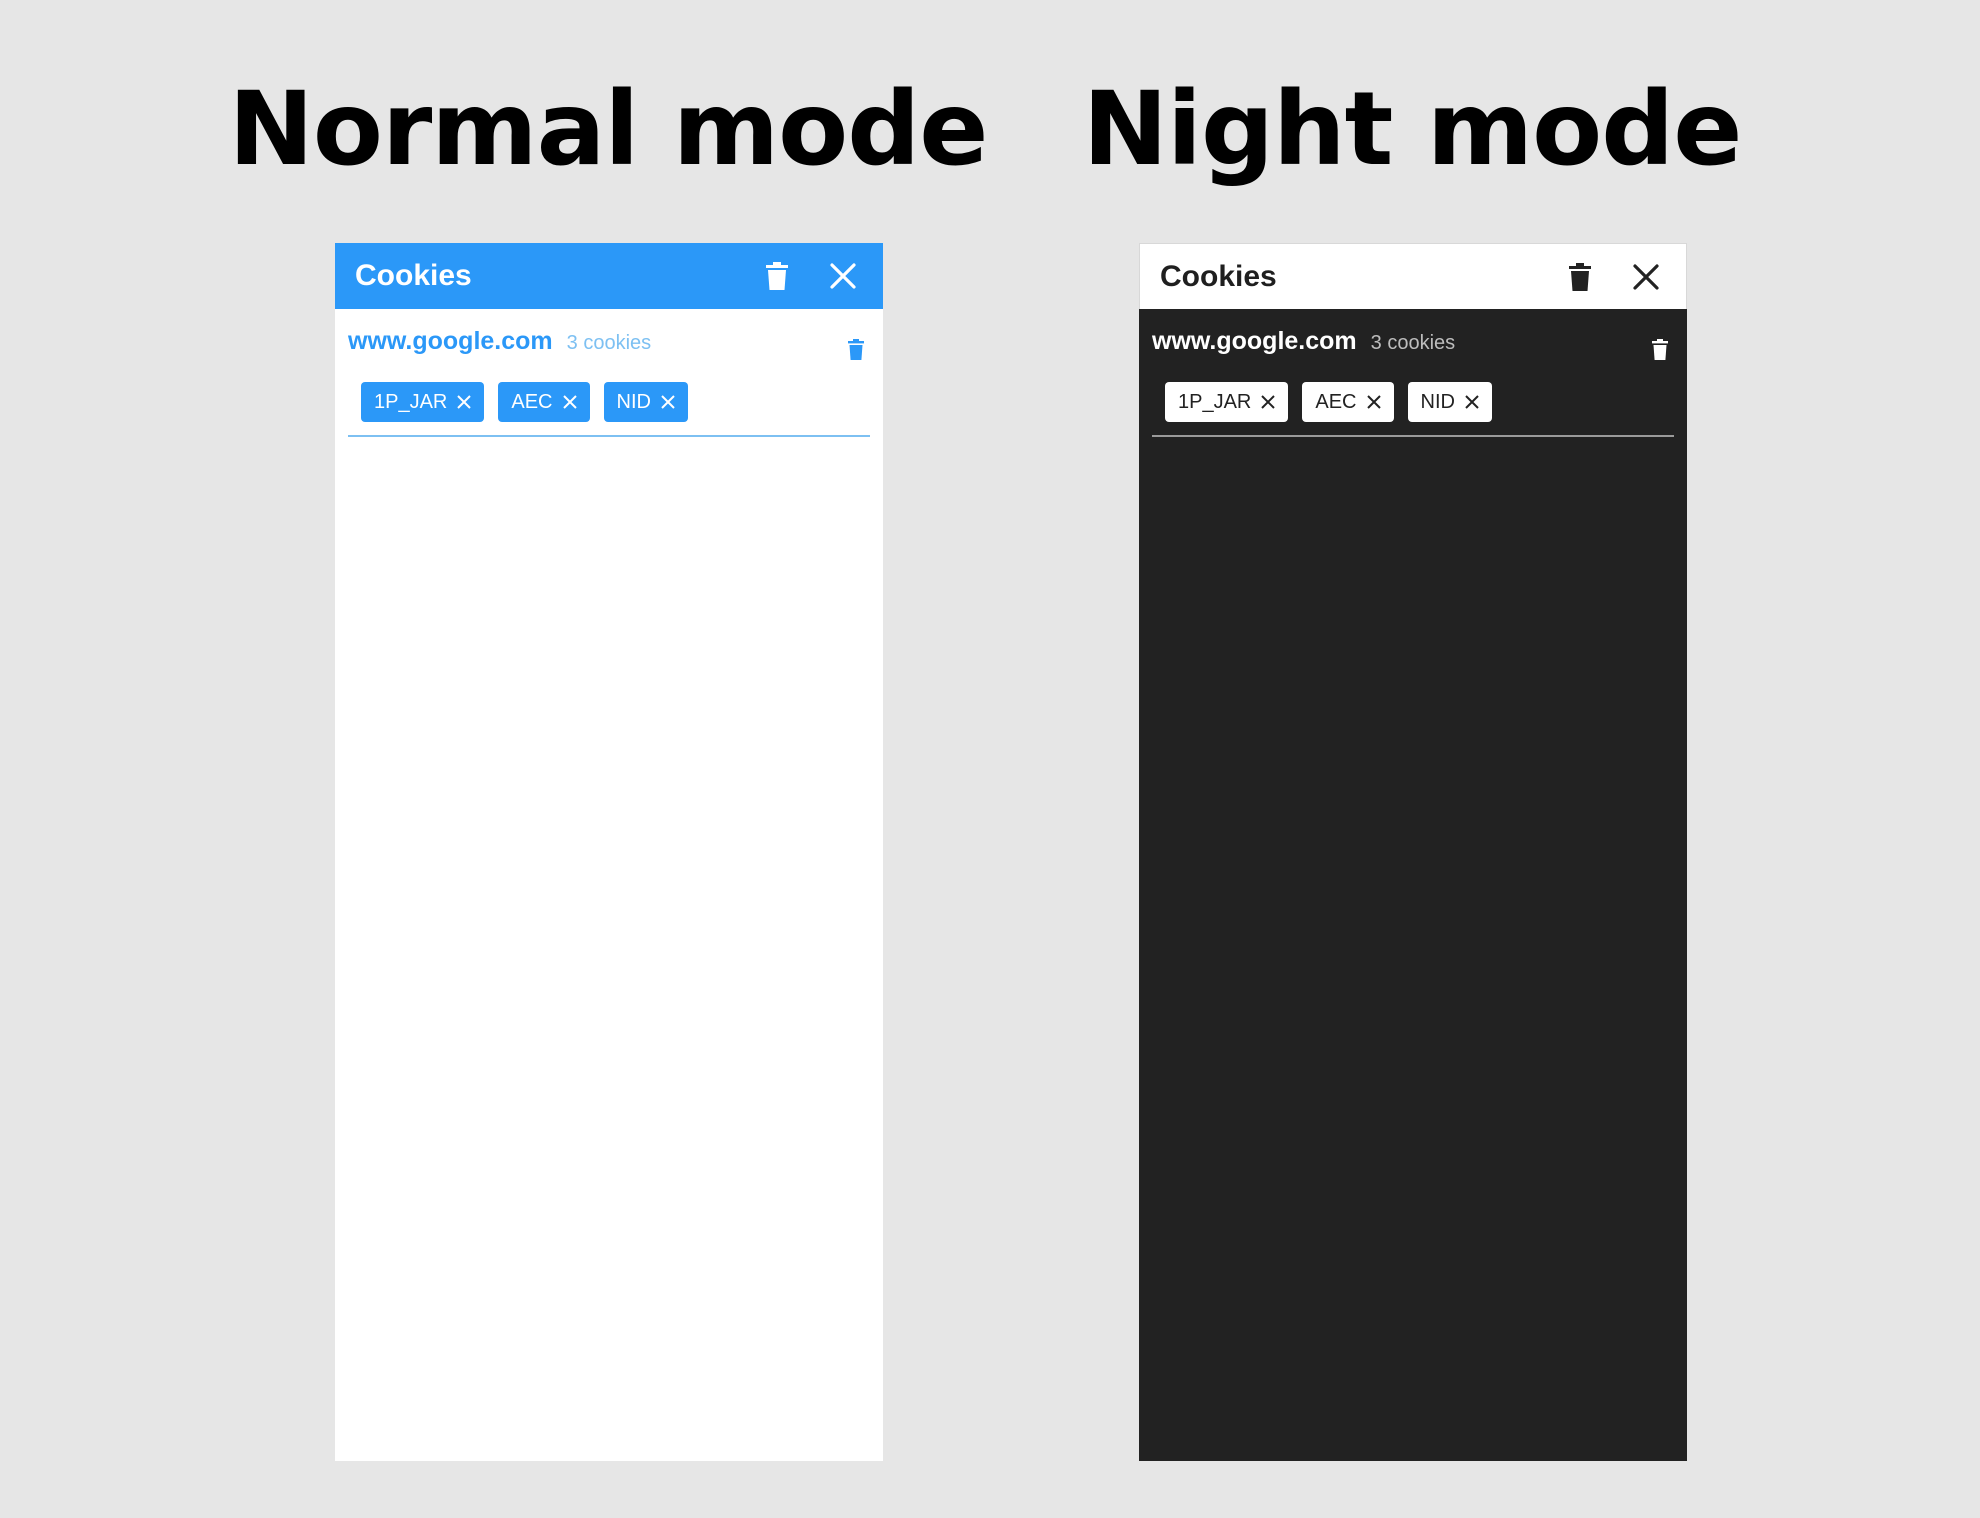 This screenshot has width=1980, height=1518. I want to click on night-mode-heading: Night mode, so click(1412, 129).